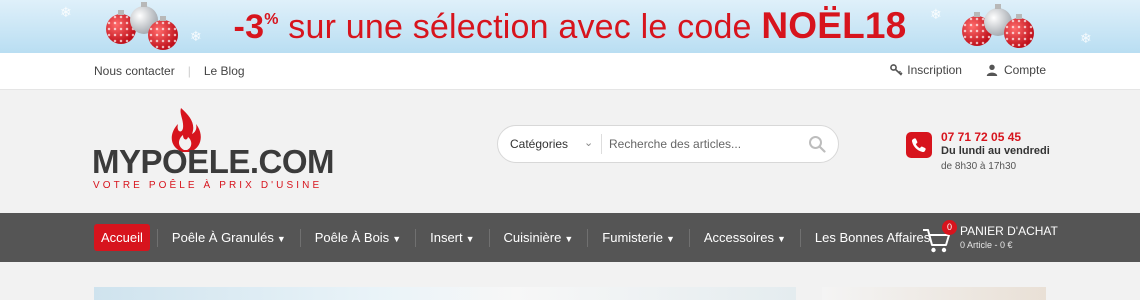 This screenshot has width=1140, height=300. Describe the element at coordinates (934, 293) in the screenshot. I see `side-banner` at that location.